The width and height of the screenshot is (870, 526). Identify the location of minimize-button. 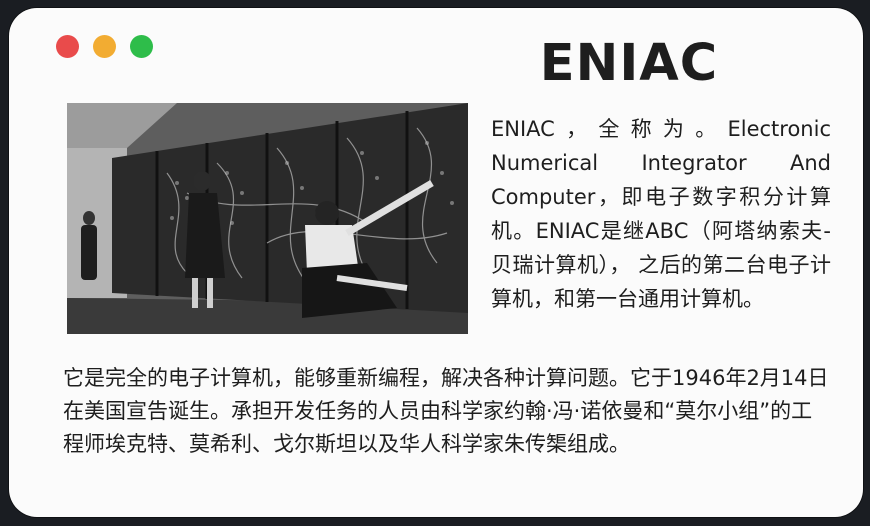
(104, 46).